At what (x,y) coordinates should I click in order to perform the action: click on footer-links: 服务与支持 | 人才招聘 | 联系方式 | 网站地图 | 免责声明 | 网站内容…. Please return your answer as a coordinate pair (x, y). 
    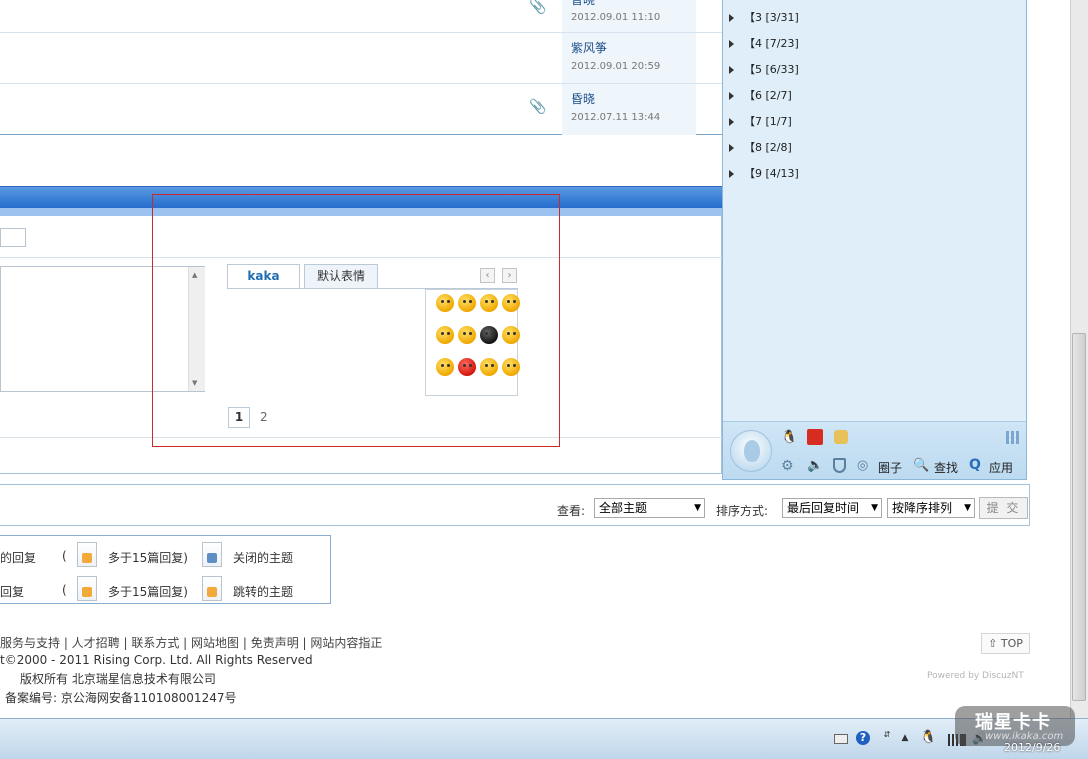
    Looking at the image, I should click on (191, 642).